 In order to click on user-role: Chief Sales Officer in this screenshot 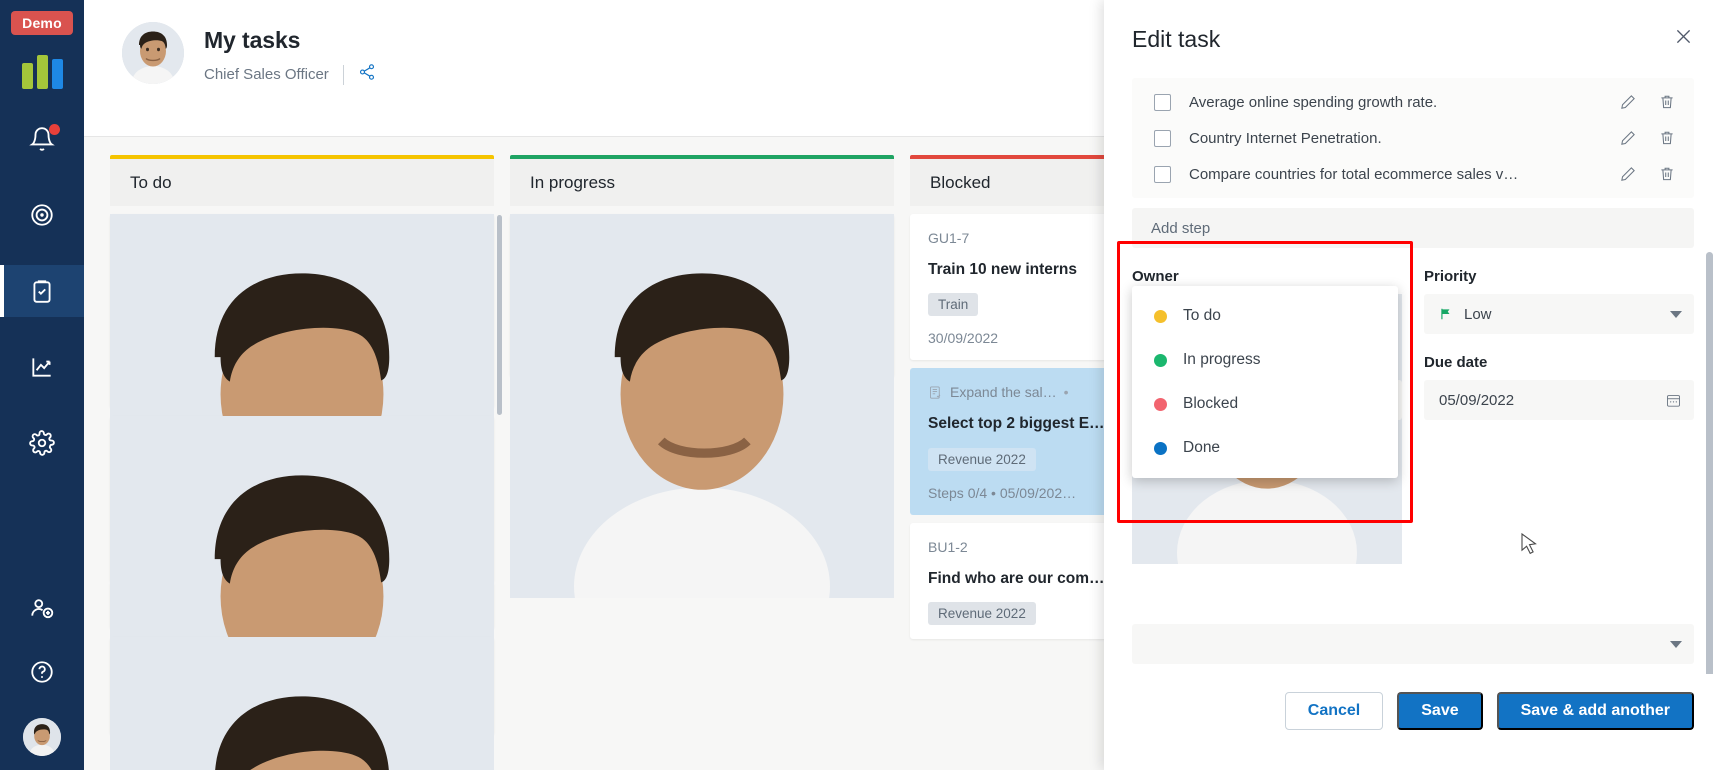, I will do `click(266, 74)`.